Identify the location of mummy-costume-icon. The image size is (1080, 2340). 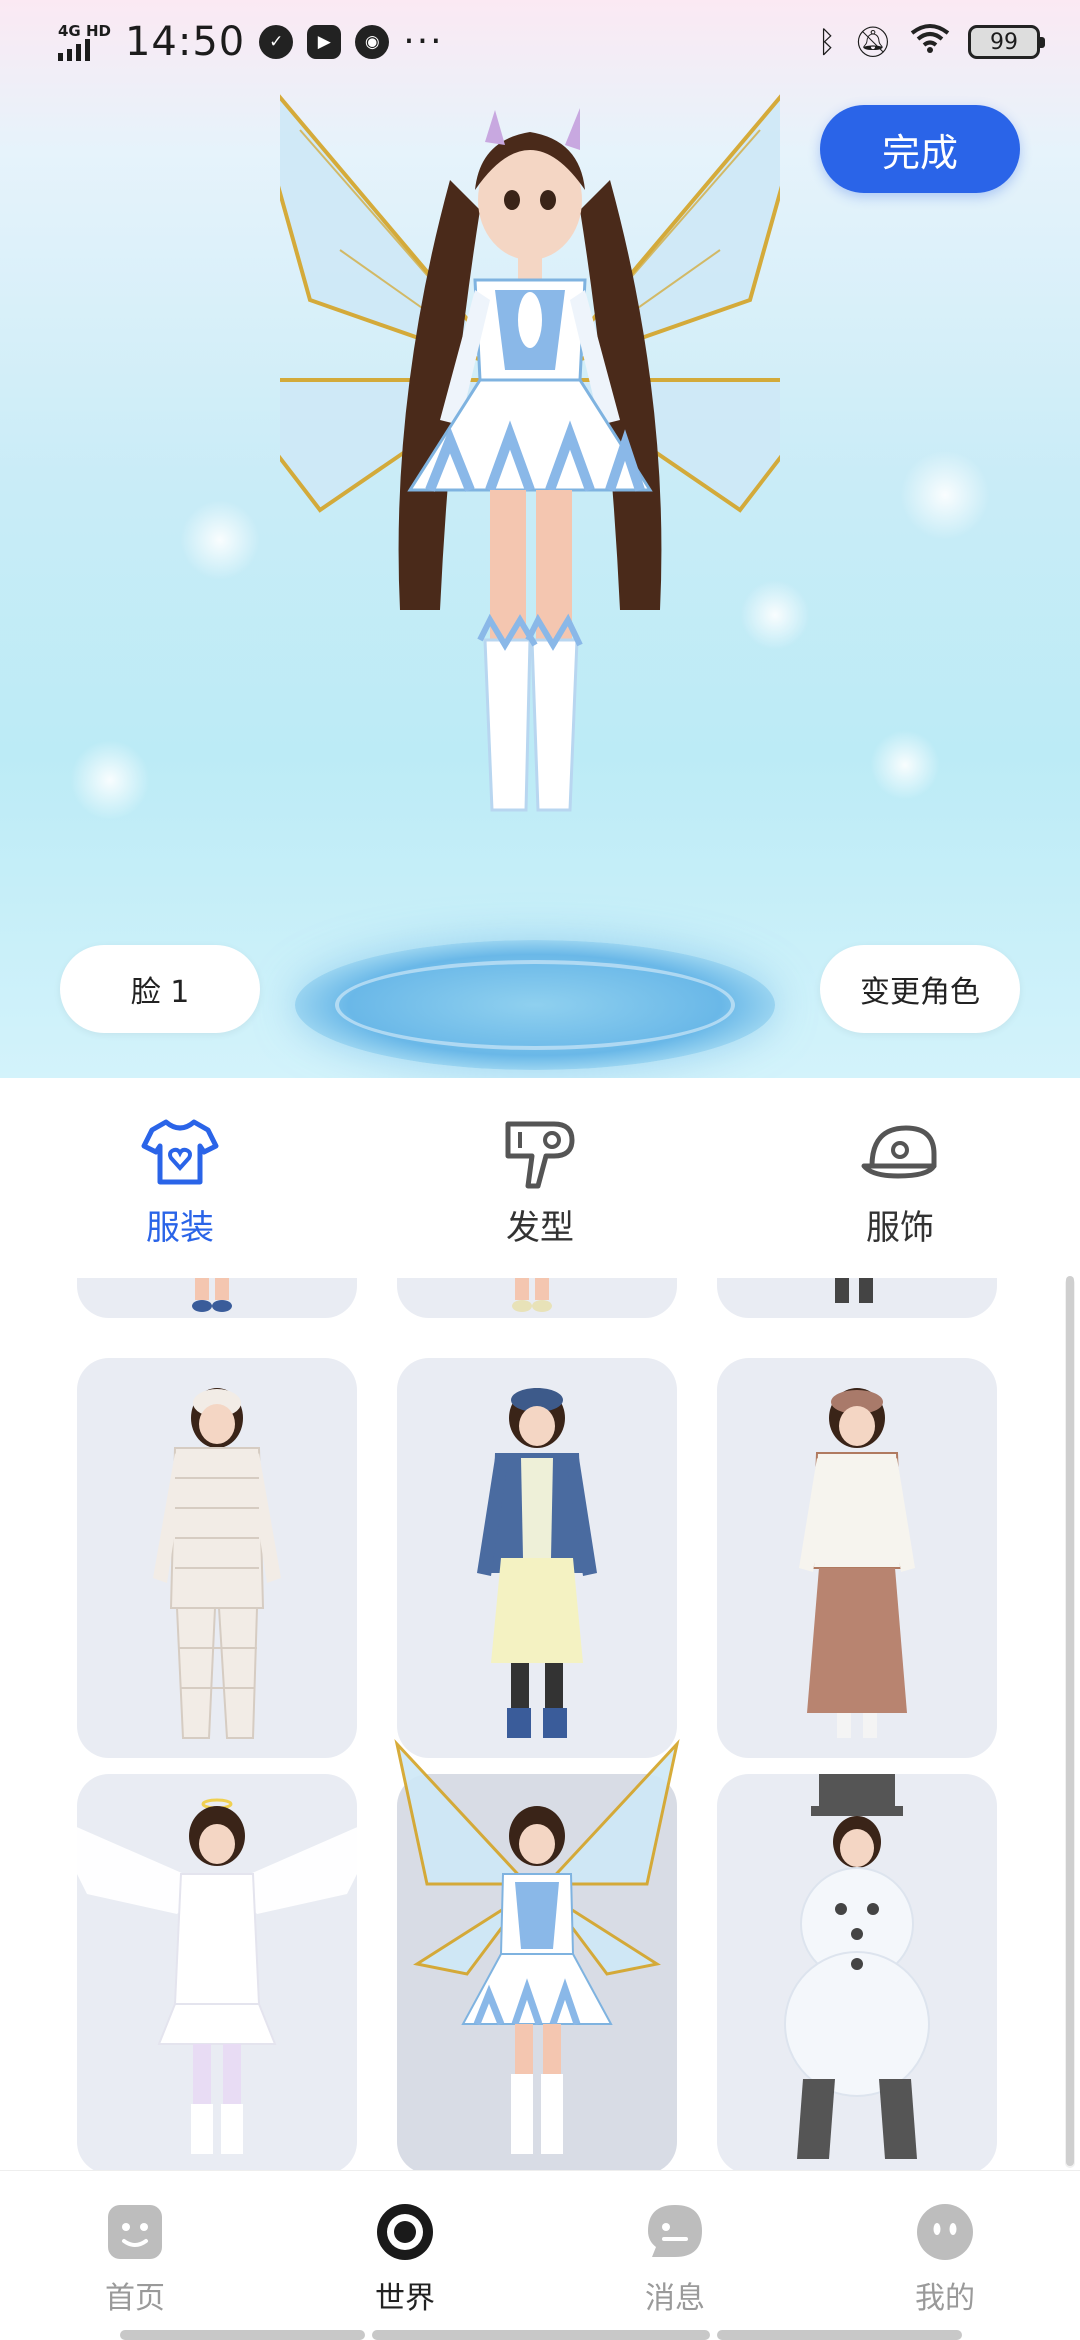
(217, 1563).